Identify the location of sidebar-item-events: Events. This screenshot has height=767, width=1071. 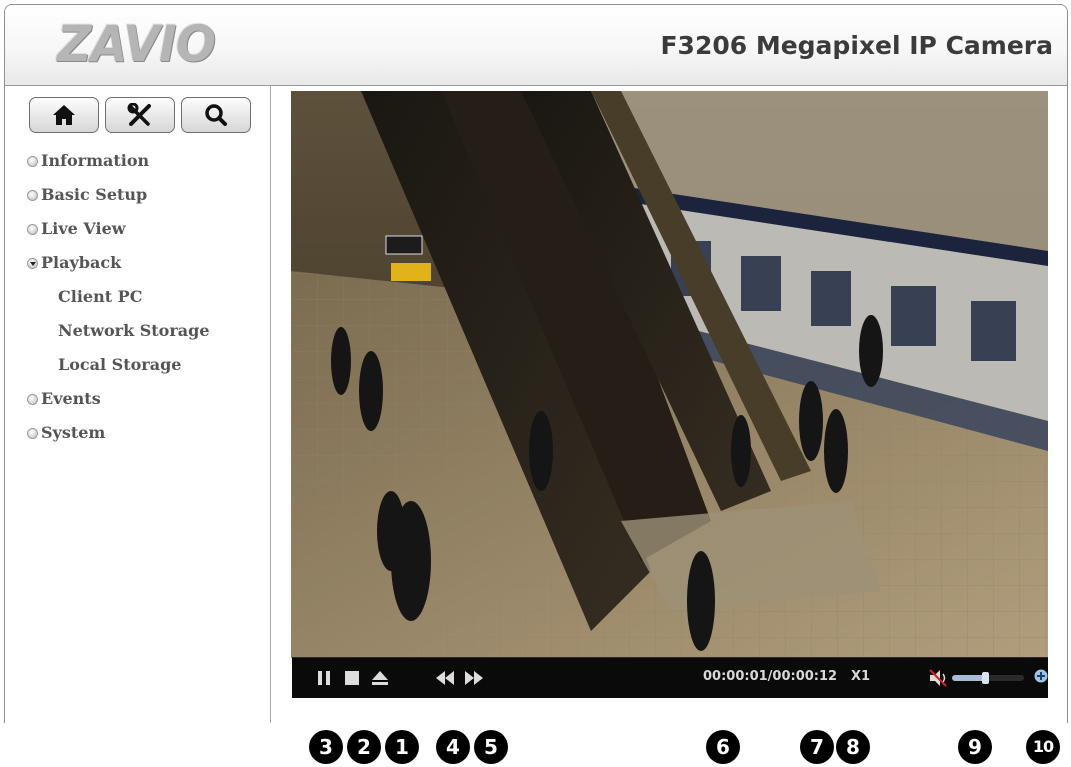
(118, 399).